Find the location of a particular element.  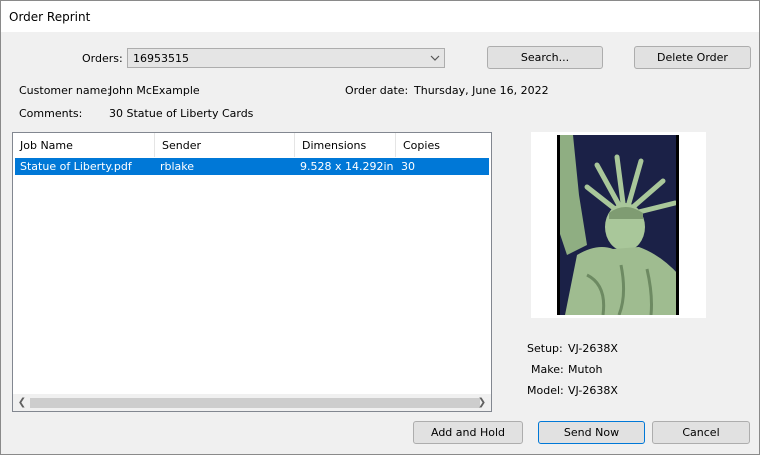

model-label: Model: is located at coordinates (545, 390).